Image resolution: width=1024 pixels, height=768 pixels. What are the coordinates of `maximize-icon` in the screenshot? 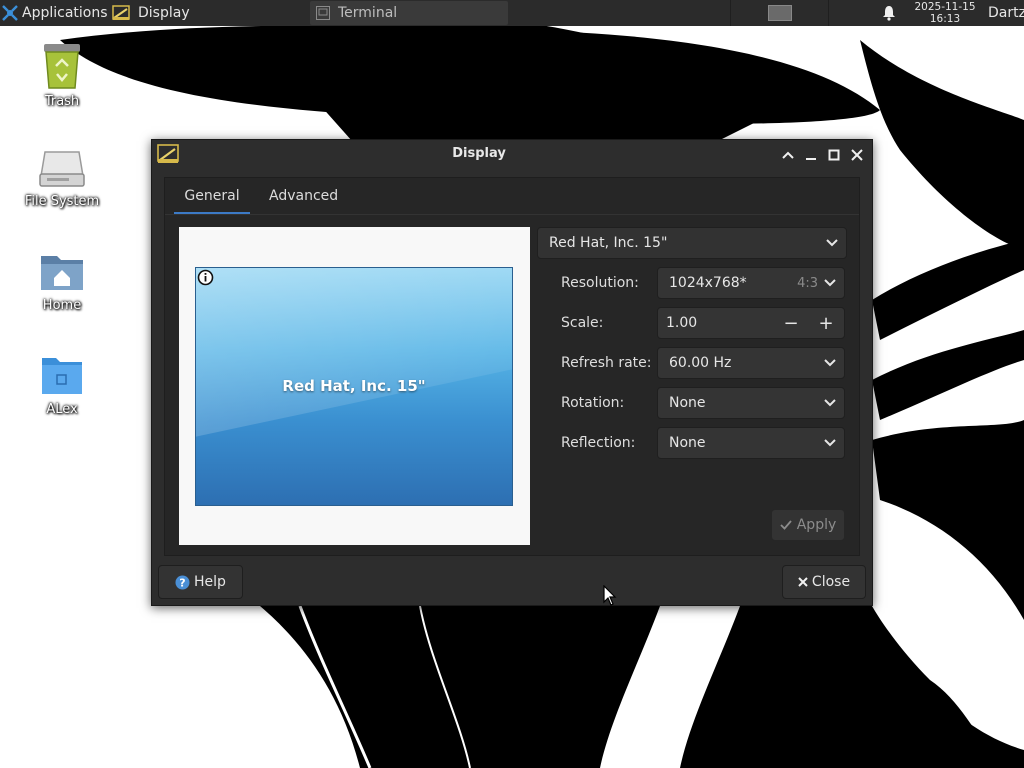 It's located at (834, 155).